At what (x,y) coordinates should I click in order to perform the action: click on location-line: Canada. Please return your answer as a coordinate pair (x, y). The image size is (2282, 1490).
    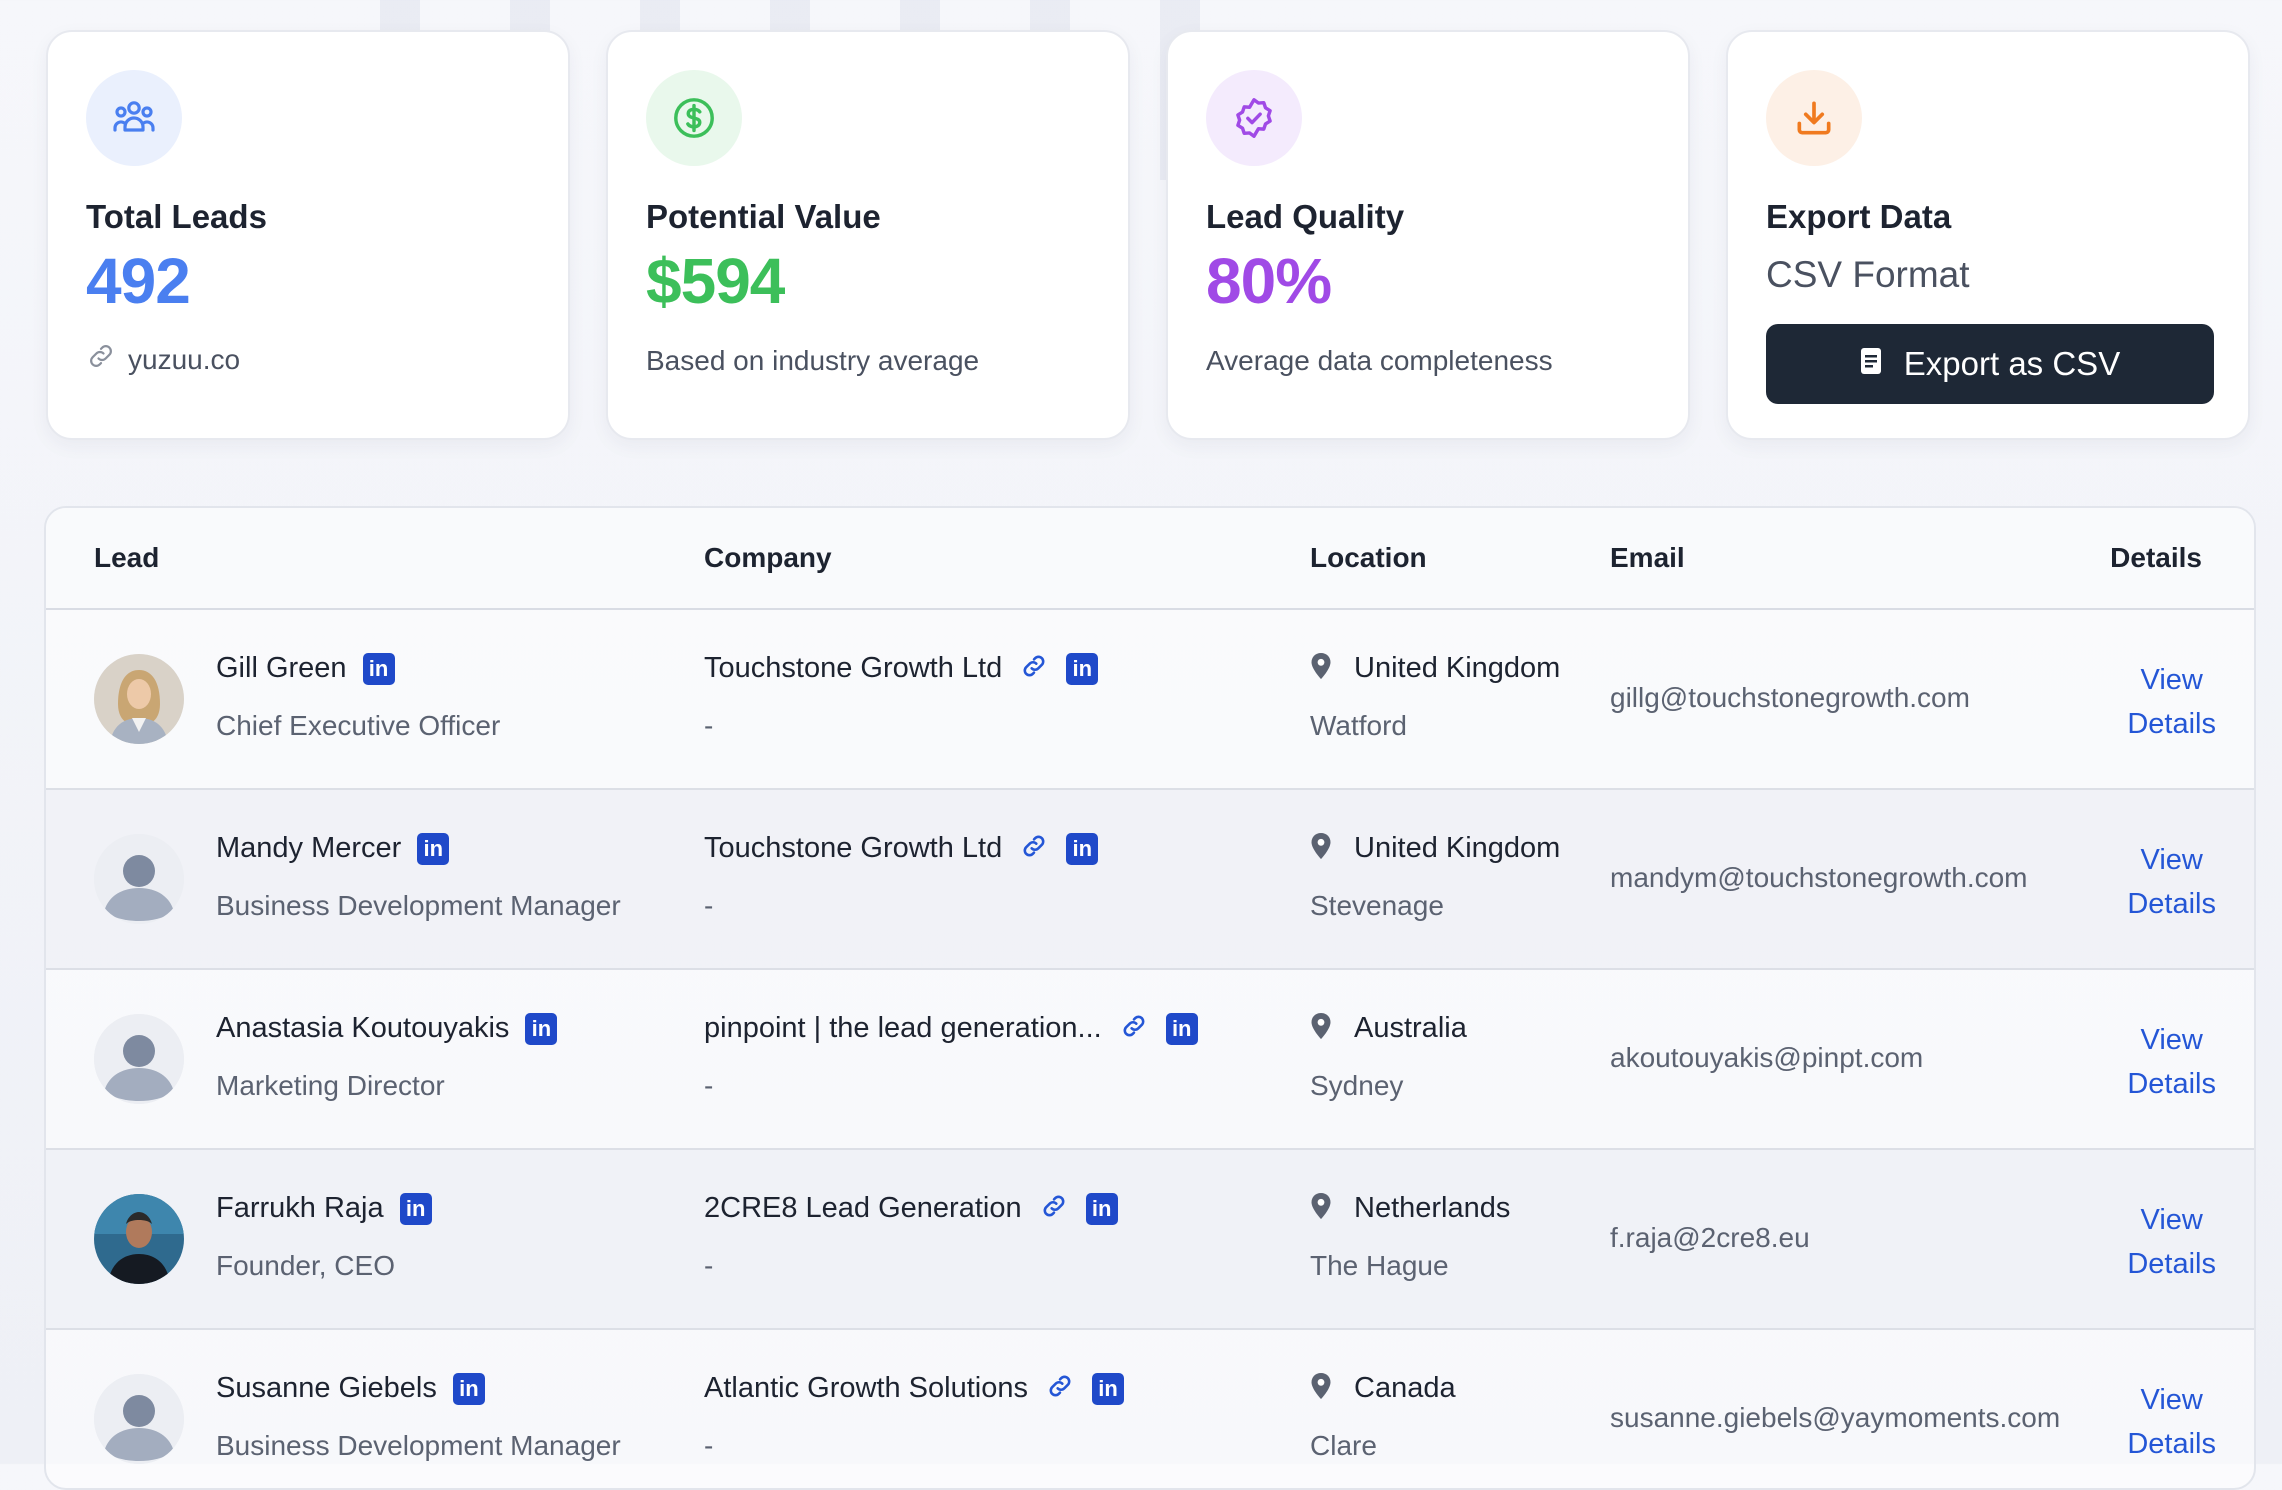
    Looking at the image, I should click on (1383, 1388).